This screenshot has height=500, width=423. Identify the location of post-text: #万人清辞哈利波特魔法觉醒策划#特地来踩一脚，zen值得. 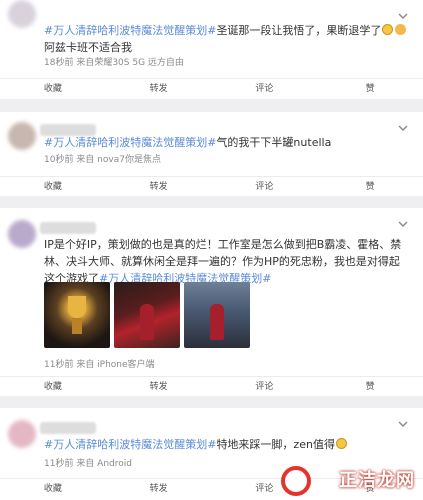
(227, 444).